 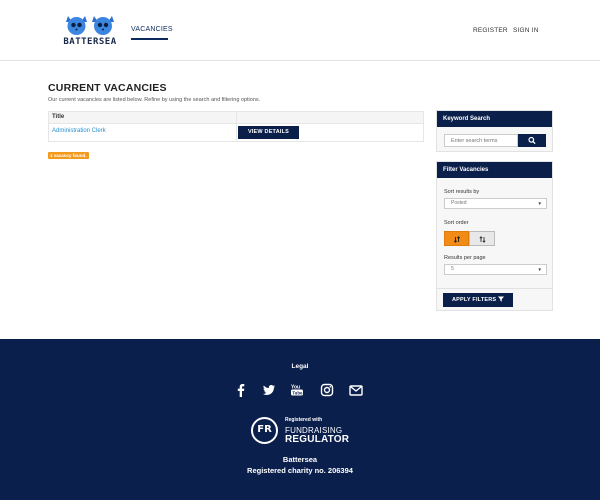 What do you see at coordinates (300, 366) in the screenshot?
I see `legal-link: Legal` at bounding box center [300, 366].